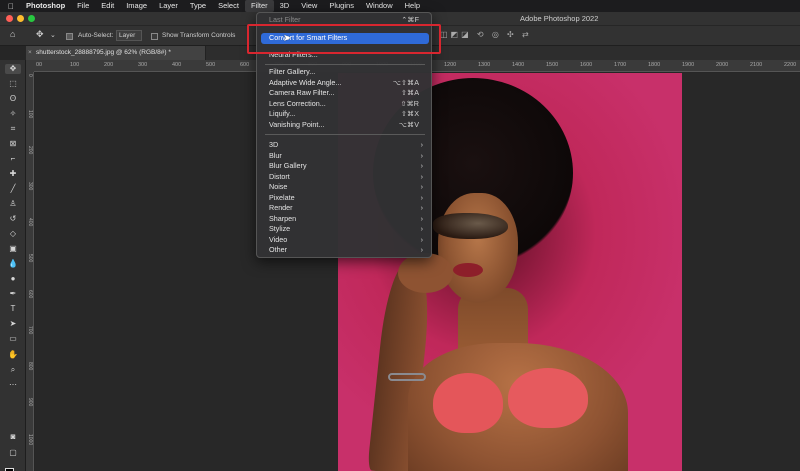 This screenshot has width=800, height=471. I want to click on crop-tool-icon: ⌗, so click(13, 129).